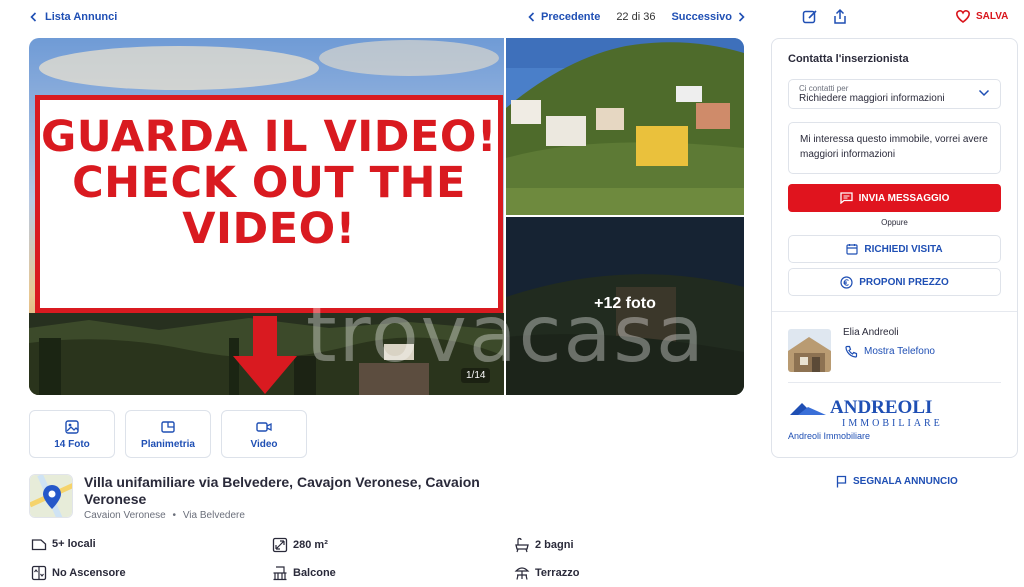  I want to click on feature-balcony: Balcone, so click(304, 573).